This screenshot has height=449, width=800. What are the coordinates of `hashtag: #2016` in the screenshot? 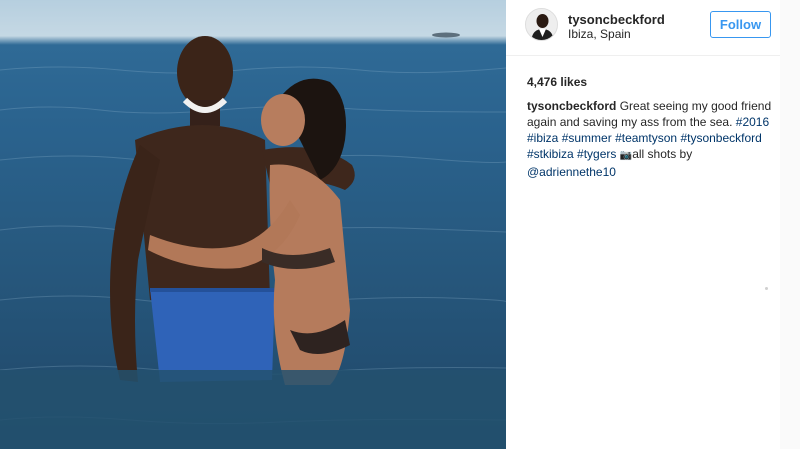 It's located at (752, 122).